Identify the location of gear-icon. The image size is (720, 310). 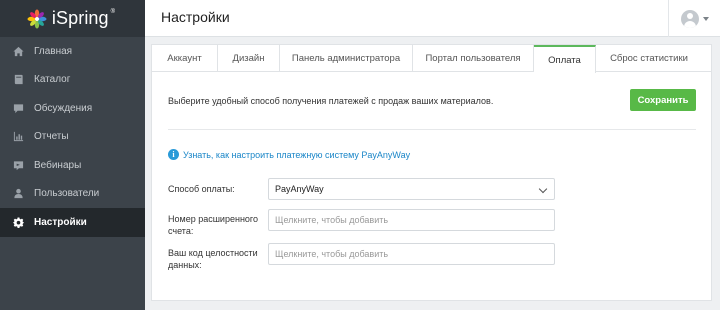
(18, 222).